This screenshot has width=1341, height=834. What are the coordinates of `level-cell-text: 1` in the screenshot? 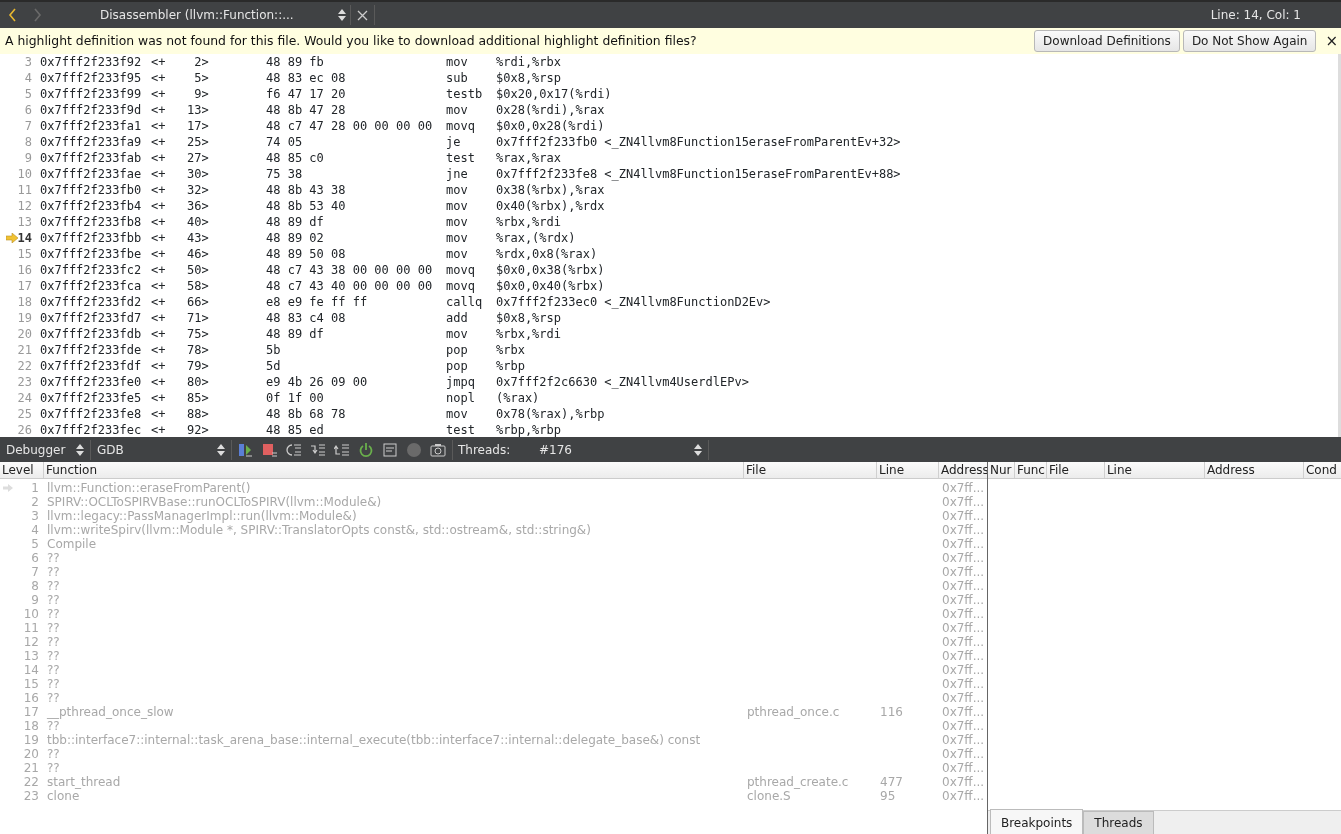 It's located at (35, 488).